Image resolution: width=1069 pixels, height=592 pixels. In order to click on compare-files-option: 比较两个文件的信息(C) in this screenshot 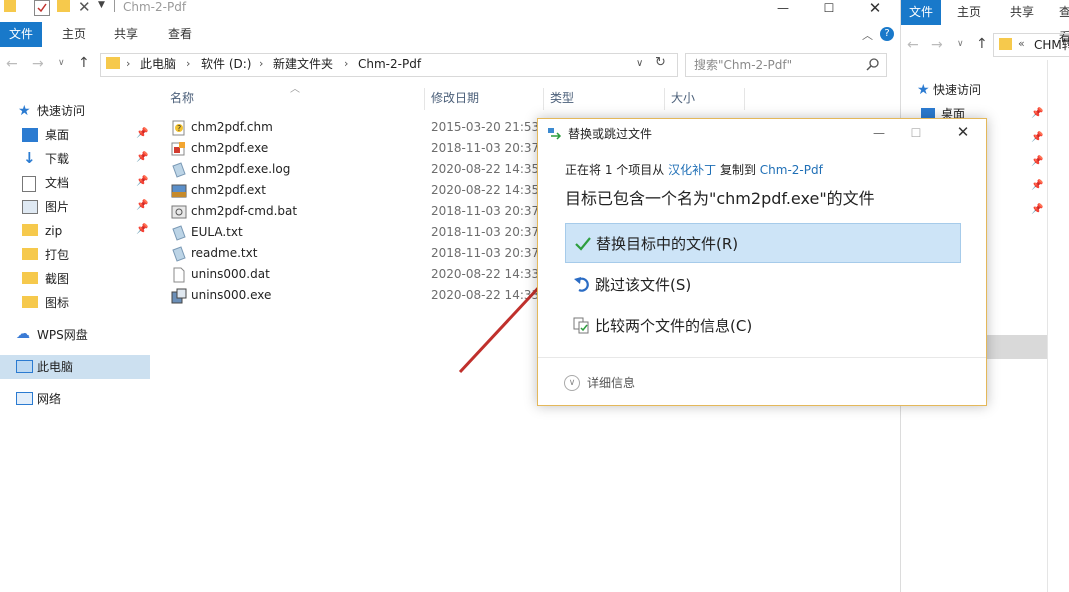, I will do `click(762, 325)`.